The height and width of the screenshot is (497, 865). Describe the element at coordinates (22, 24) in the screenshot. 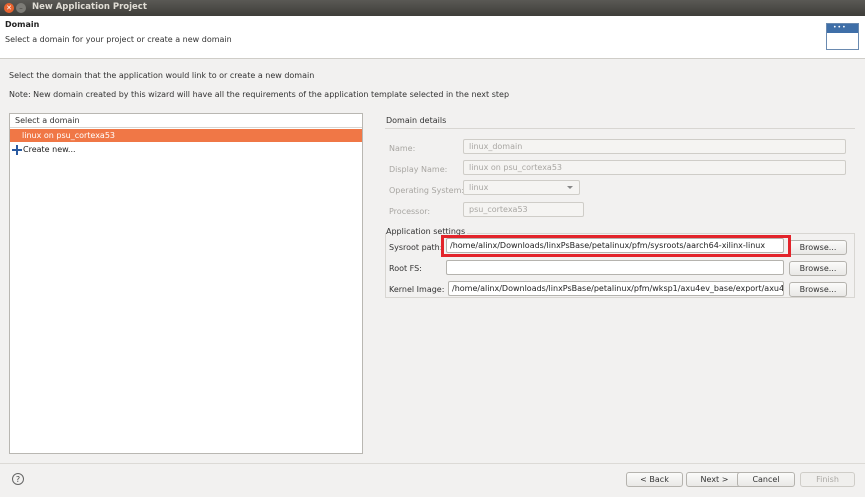

I see `page-title: Domain` at that location.